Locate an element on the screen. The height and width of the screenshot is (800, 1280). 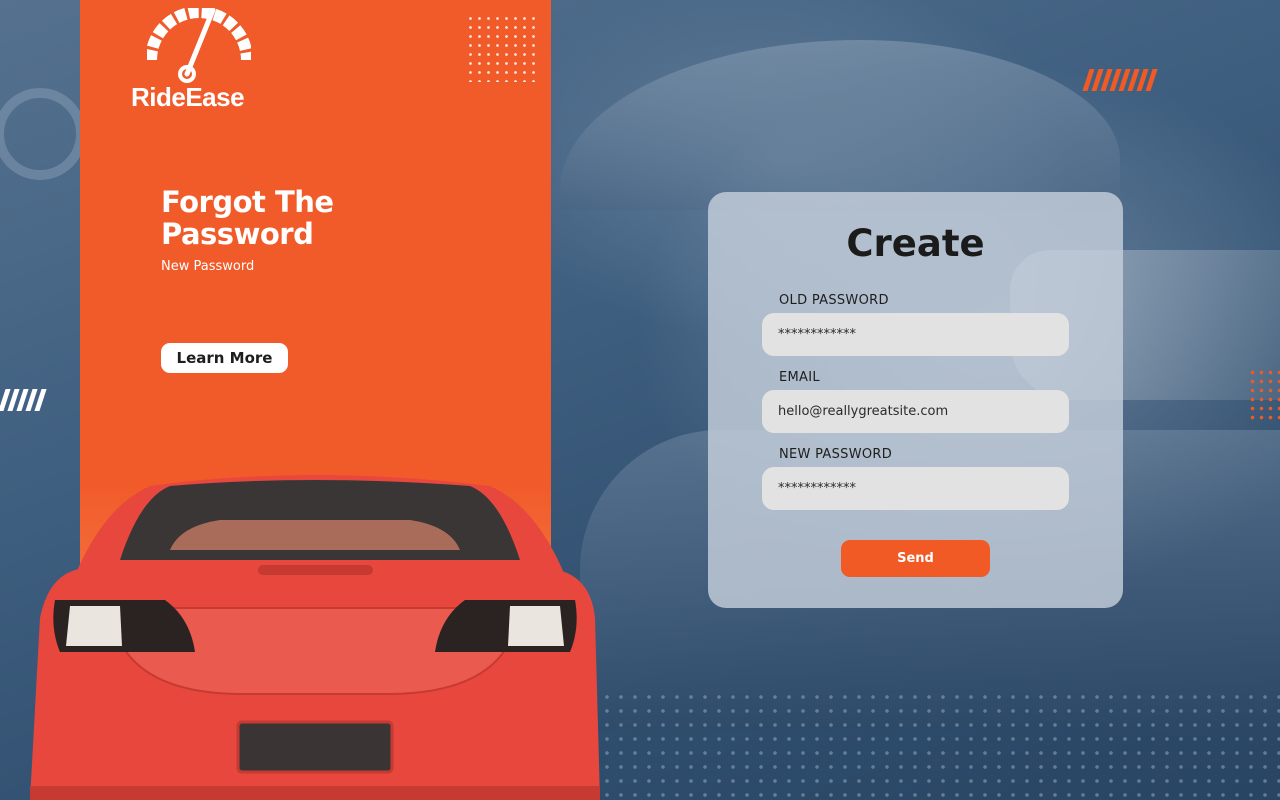
brand-logo-text: RideEase is located at coordinates (188, 97).